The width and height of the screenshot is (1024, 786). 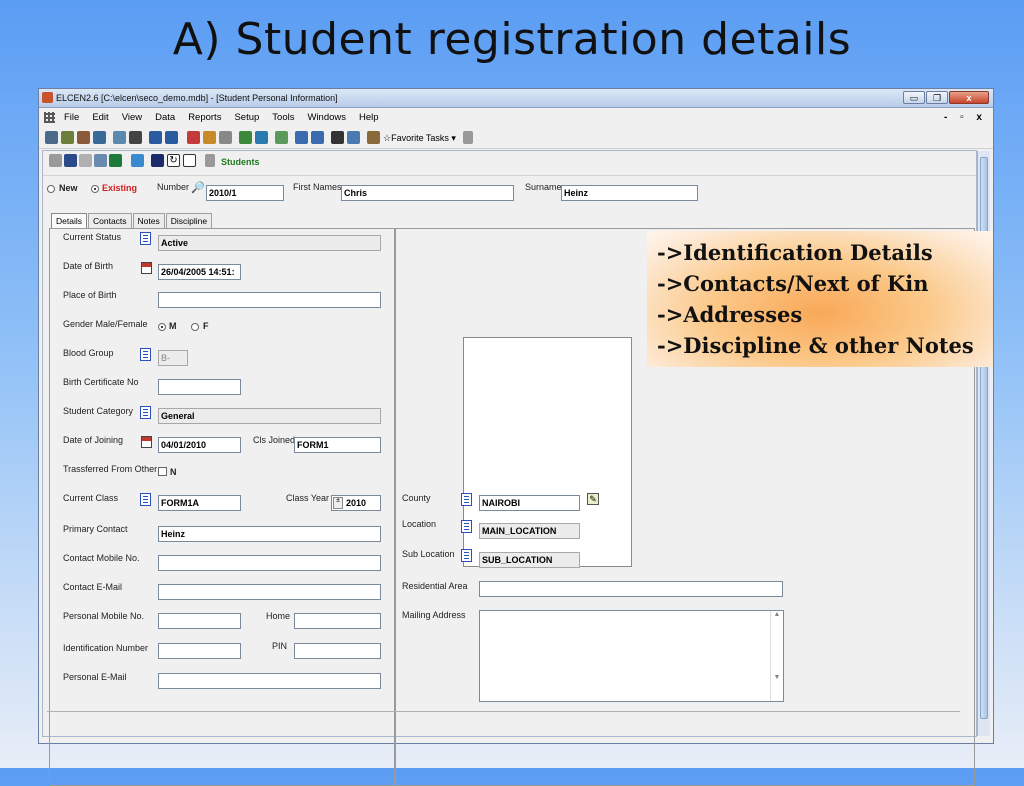 I want to click on blood-group-list-icon, so click(x=145, y=354).